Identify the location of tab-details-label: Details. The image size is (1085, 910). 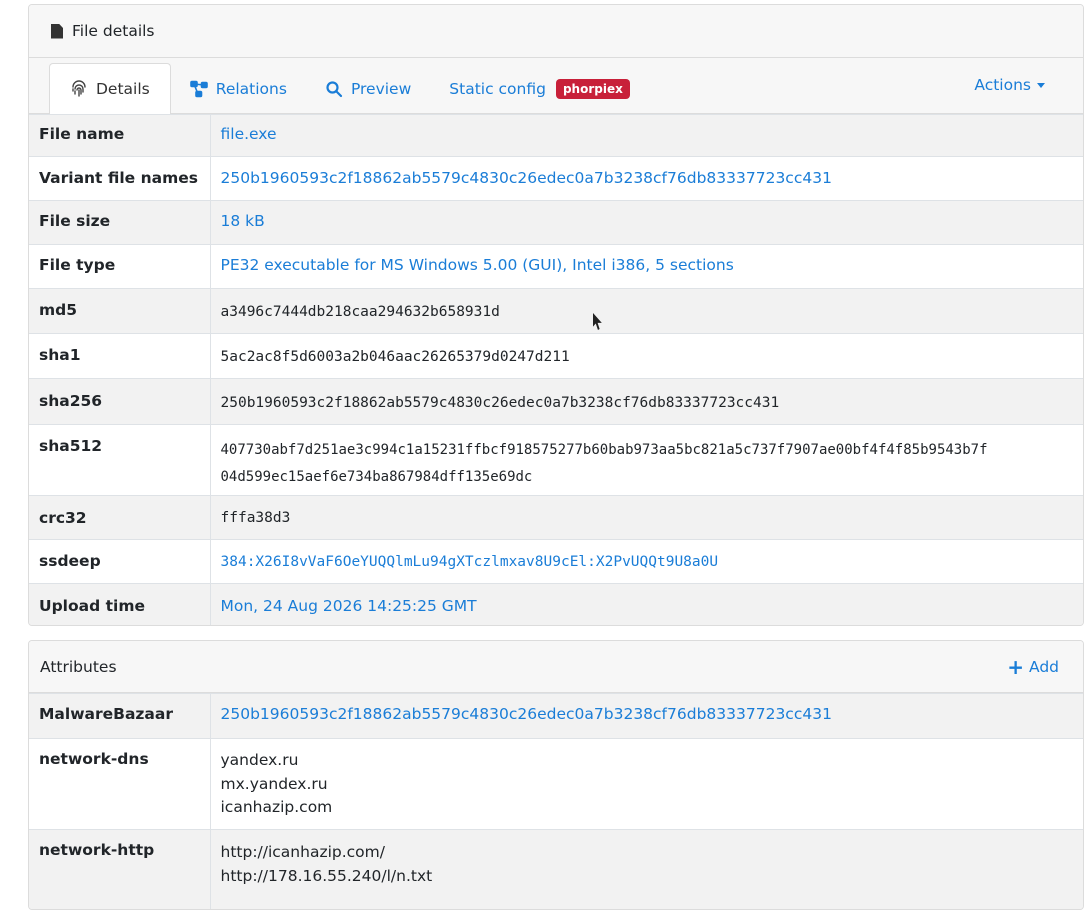
(123, 89).